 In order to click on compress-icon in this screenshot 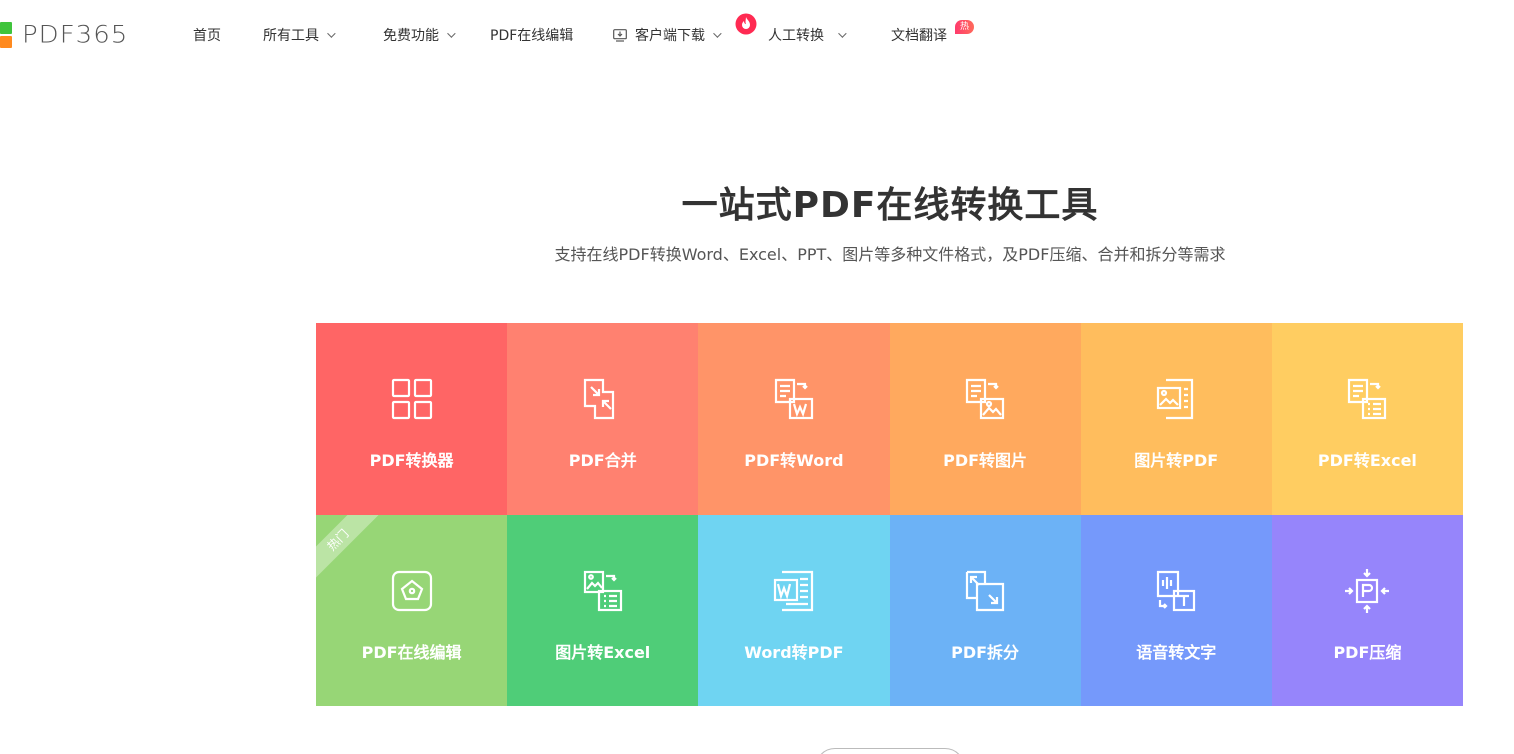, I will do `click(1367, 590)`.